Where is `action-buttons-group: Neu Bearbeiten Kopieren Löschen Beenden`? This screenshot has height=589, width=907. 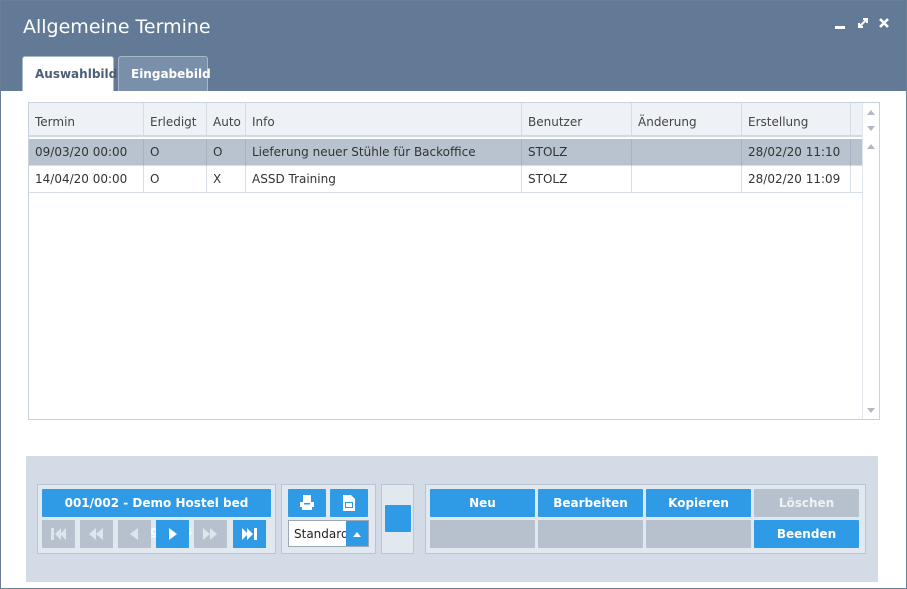 action-buttons-group: Neu Bearbeiten Kopieren Löschen Beenden is located at coordinates (645, 519).